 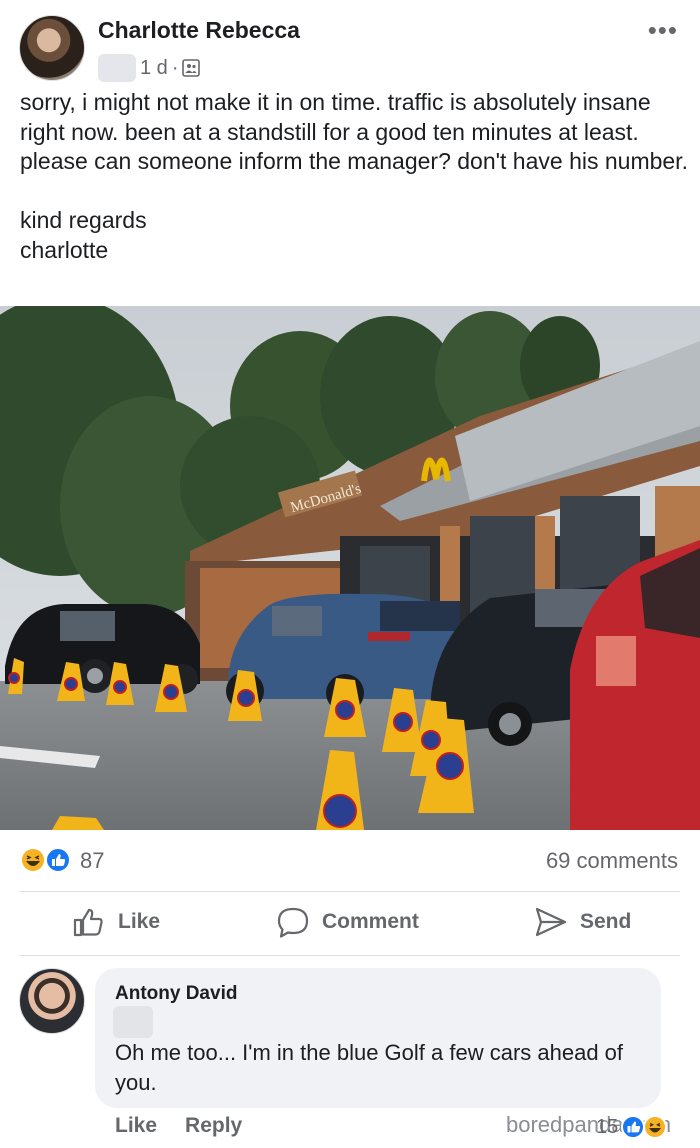 I want to click on divider, so click(x=350, y=955).